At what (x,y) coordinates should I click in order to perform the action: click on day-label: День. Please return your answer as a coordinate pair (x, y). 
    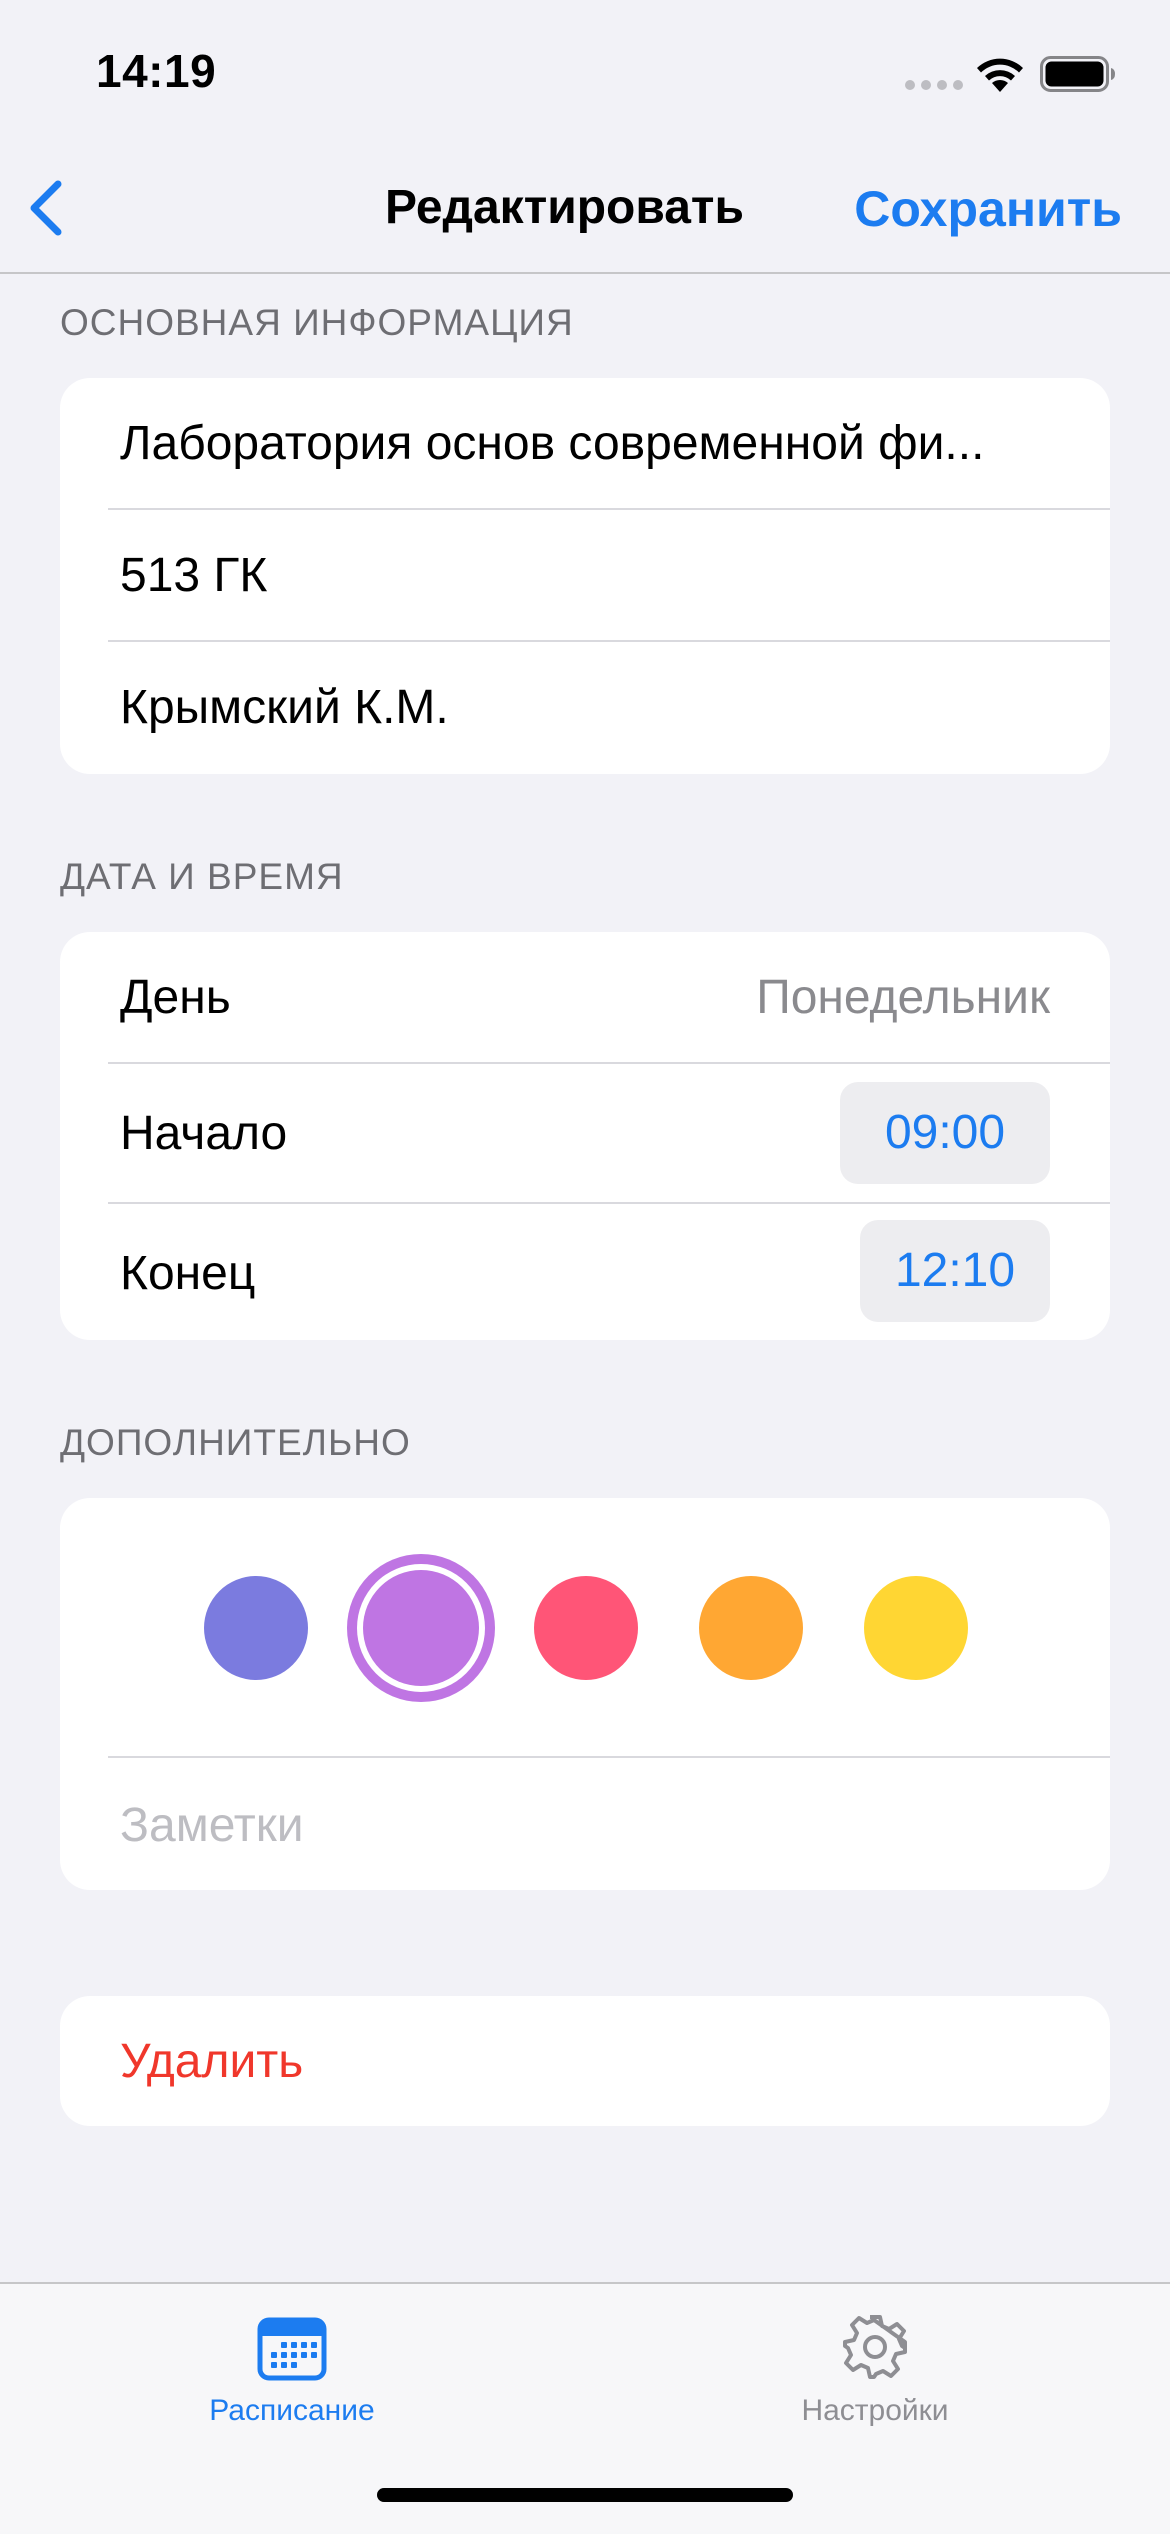
    Looking at the image, I should click on (175, 997).